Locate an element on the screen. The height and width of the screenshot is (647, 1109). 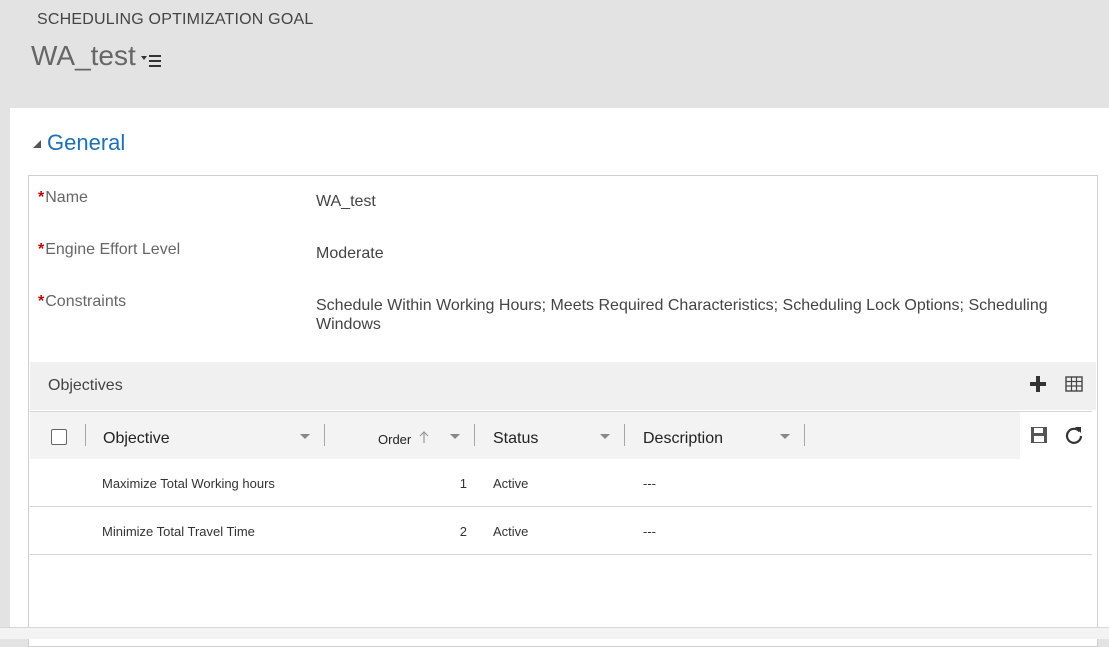
subgrid-title: Objectives is located at coordinates (85, 385).